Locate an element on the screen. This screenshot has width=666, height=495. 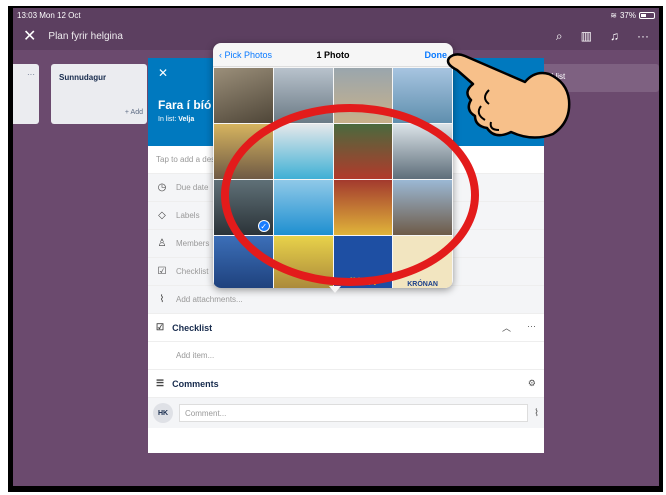
status-time: 13:03 is located at coordinates (27, 15).